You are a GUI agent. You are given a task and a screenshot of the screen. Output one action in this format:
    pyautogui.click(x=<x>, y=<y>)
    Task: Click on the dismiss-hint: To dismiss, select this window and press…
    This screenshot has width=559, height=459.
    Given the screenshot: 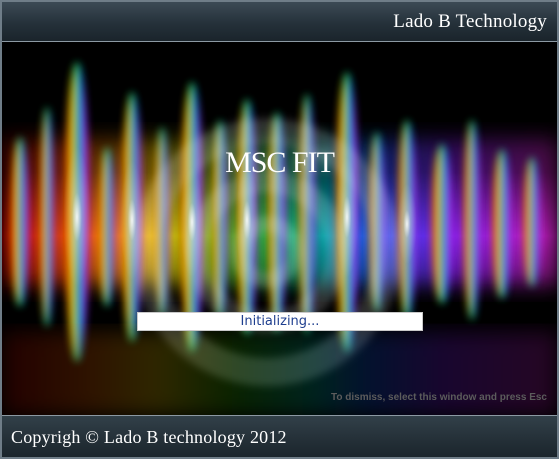 What is the action you would take?
    pyautogui.click(x=439, y=397)
    